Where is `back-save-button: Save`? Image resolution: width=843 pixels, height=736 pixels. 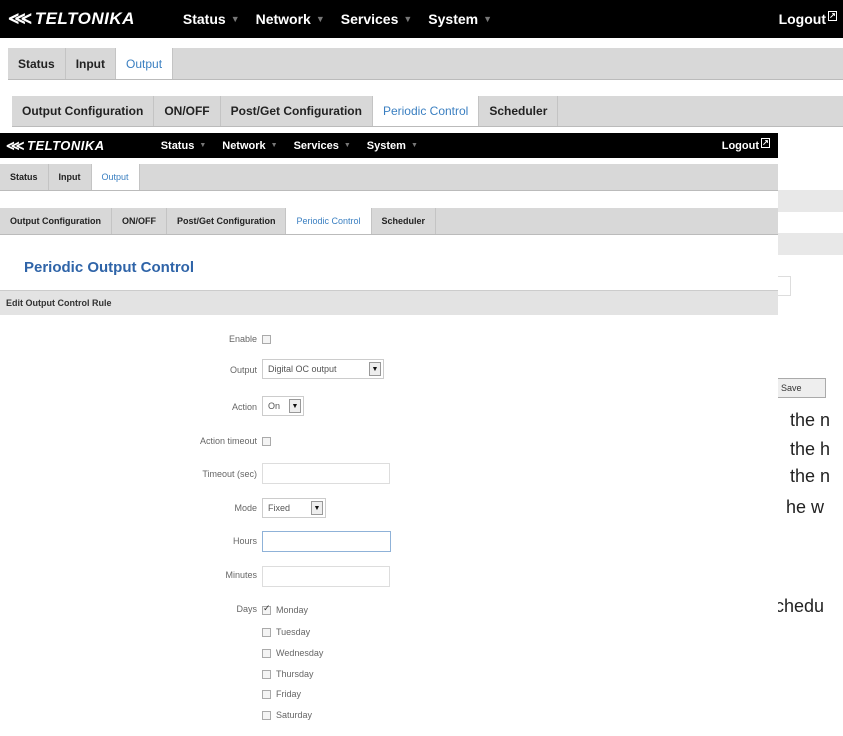 back-save-button: Save is located at coordinates (802, 388).